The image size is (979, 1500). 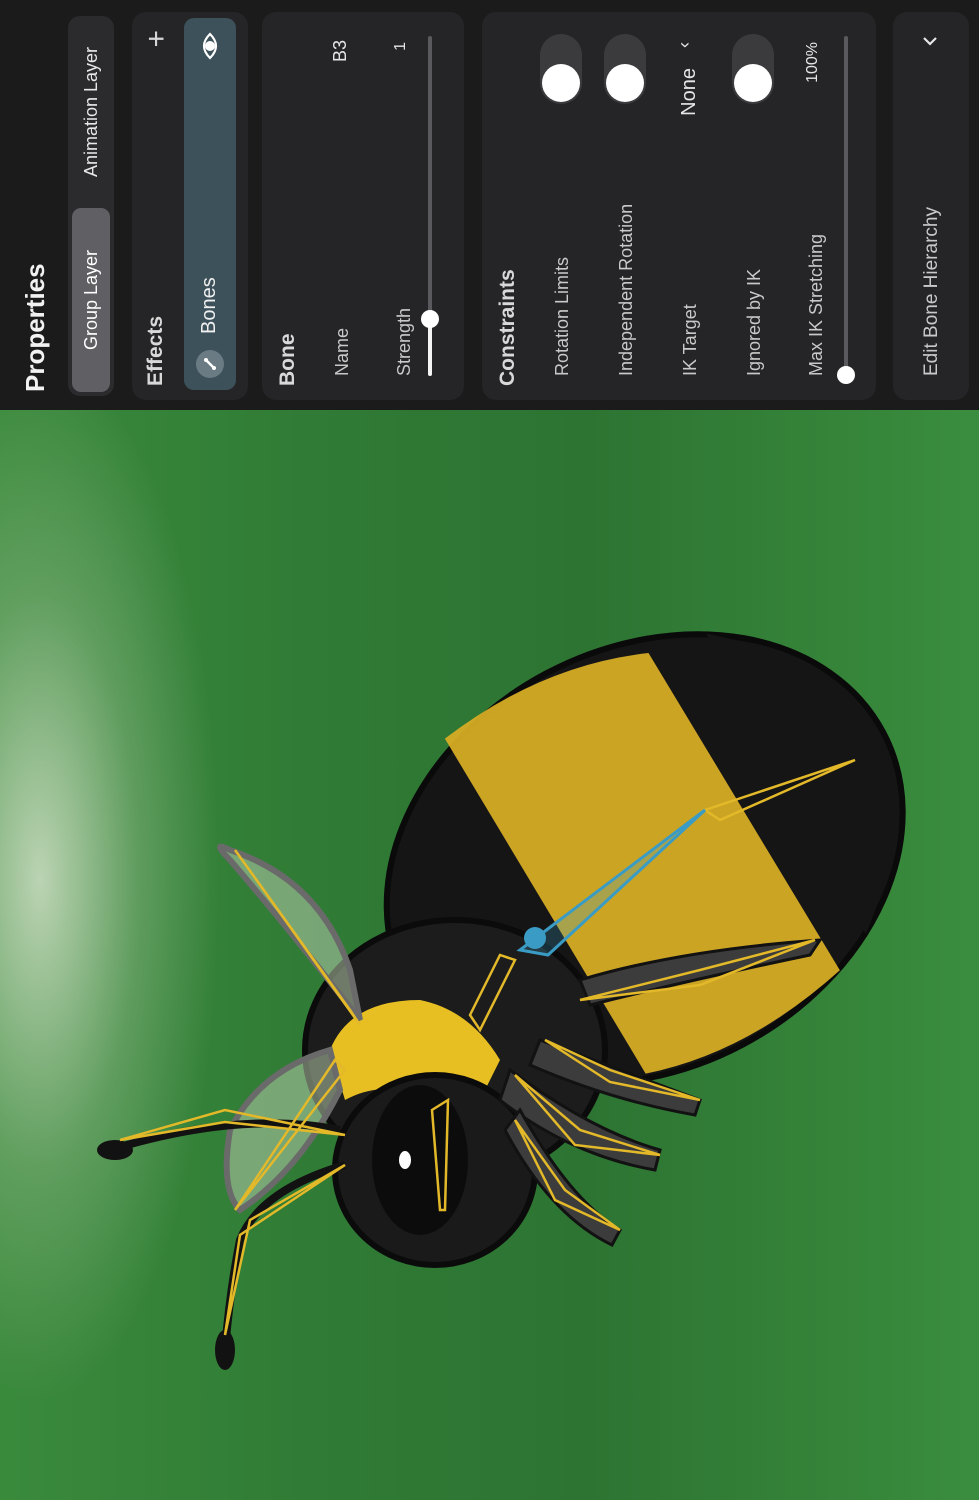 I want to click on bee-eye-highlight, so click(x=405, y=1160).